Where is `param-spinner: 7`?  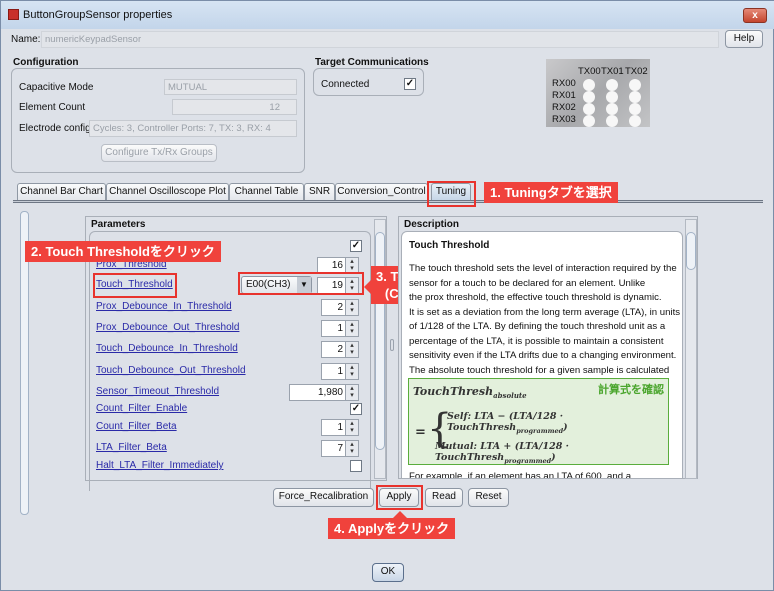 param-spinner: 7 is located at coordinates (340, 448).